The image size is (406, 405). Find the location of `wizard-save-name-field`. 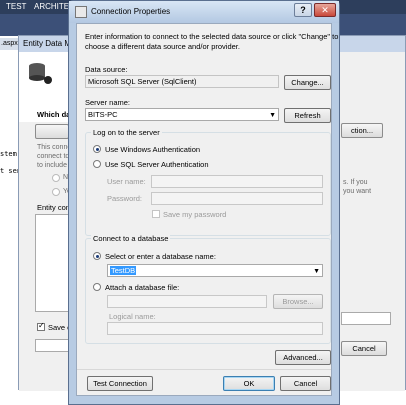

wizard-save-name-field is located at coordinates (53, 345).